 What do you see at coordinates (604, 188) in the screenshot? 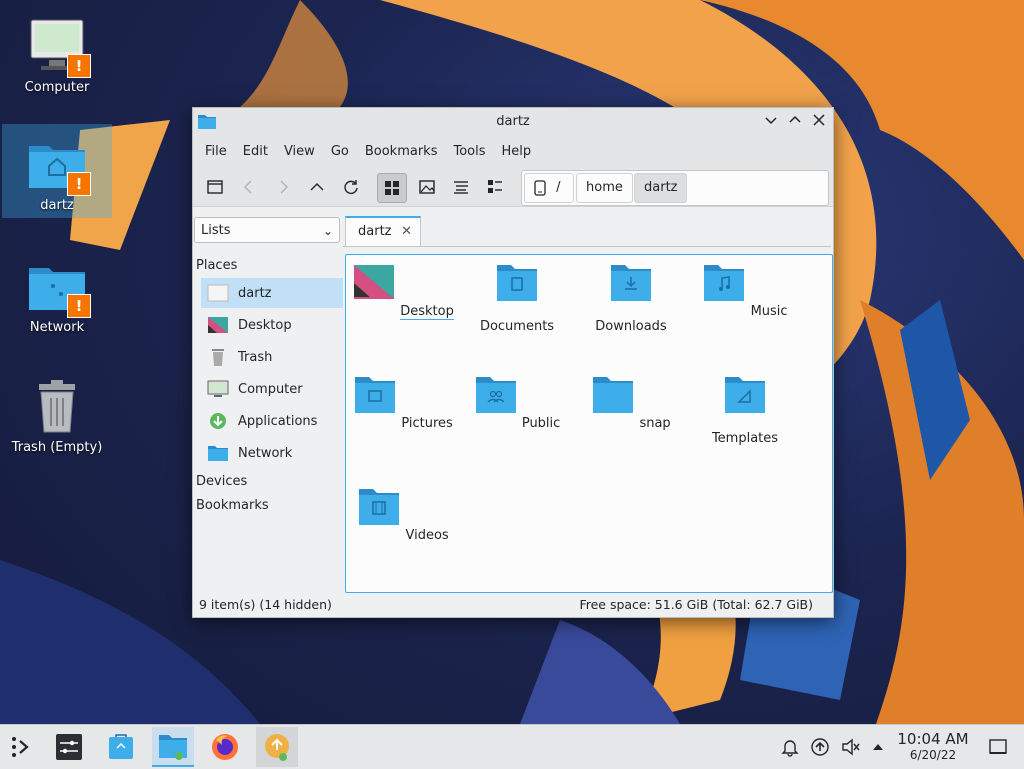
I see `breadcrumb-home: home` at bounding box center [604, 188].